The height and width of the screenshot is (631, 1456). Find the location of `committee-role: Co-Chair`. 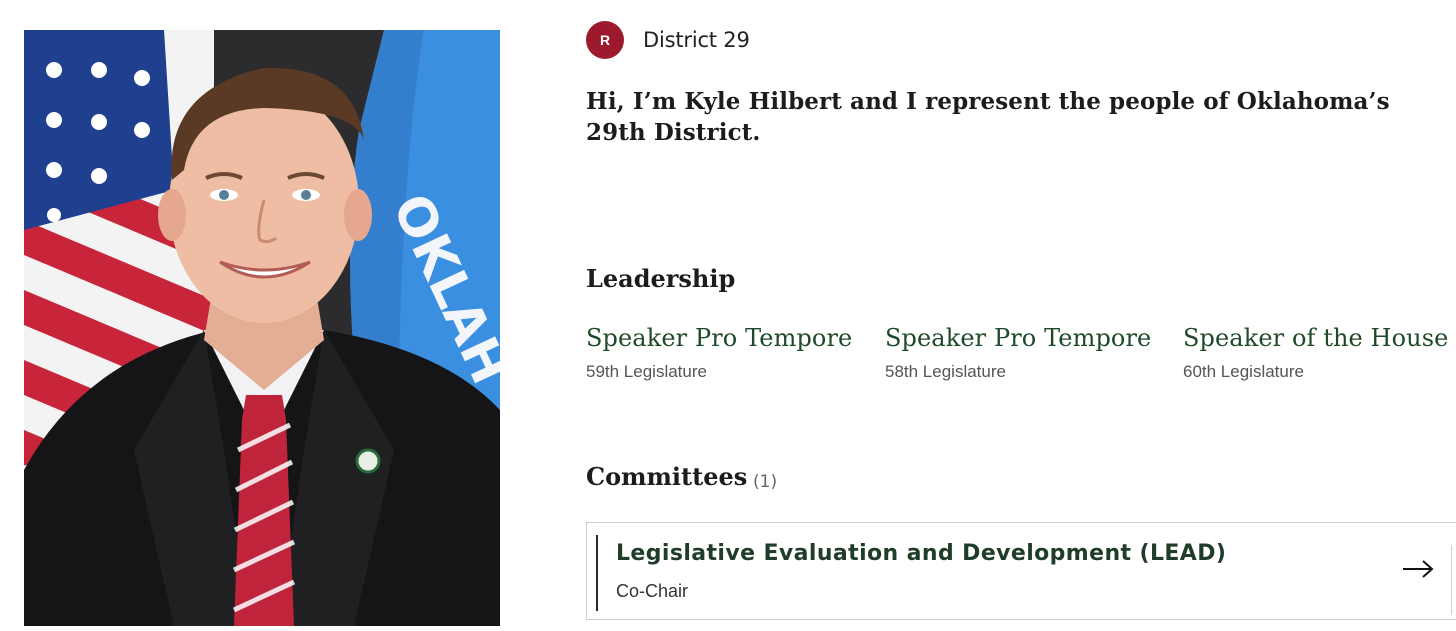

committee-role: Co-Chair is located at coordinates (652, 591).